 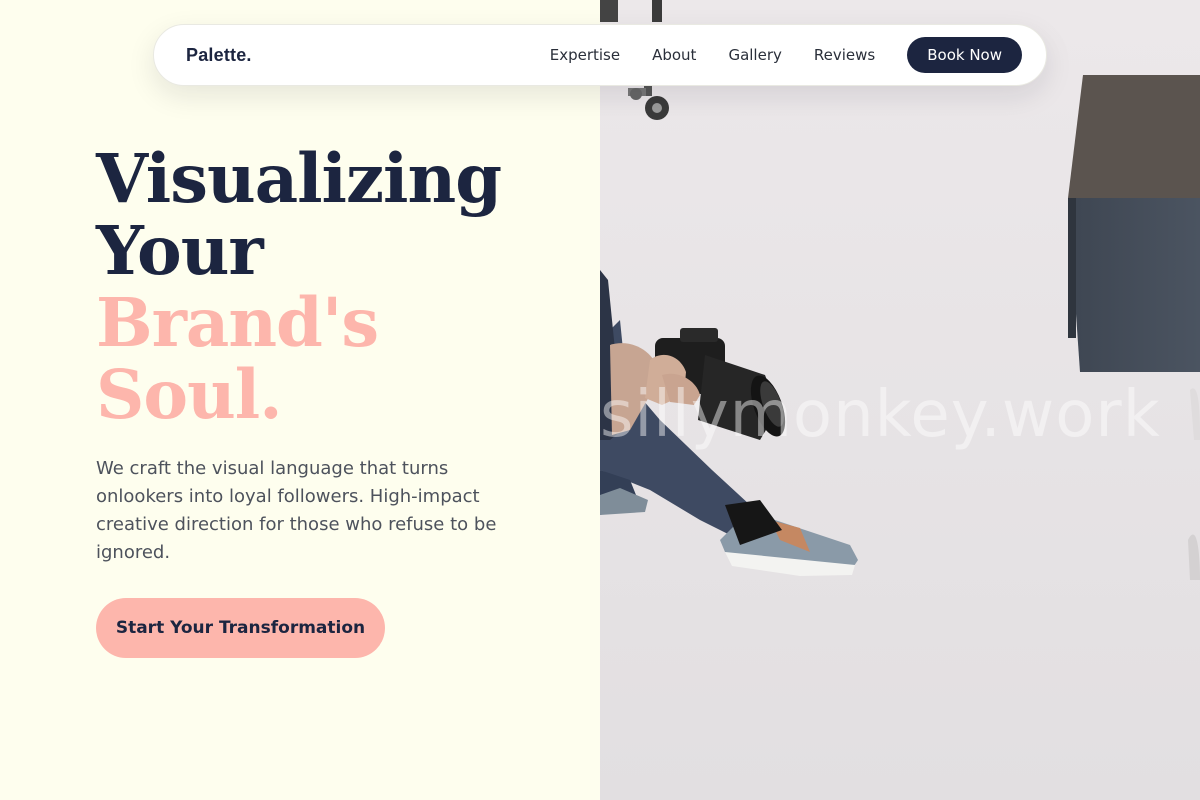 What do you see at coordinates (844, 55) in the screenshot?
I see `nav-link-reviews: Reviews` at bounding box center [844, 55].